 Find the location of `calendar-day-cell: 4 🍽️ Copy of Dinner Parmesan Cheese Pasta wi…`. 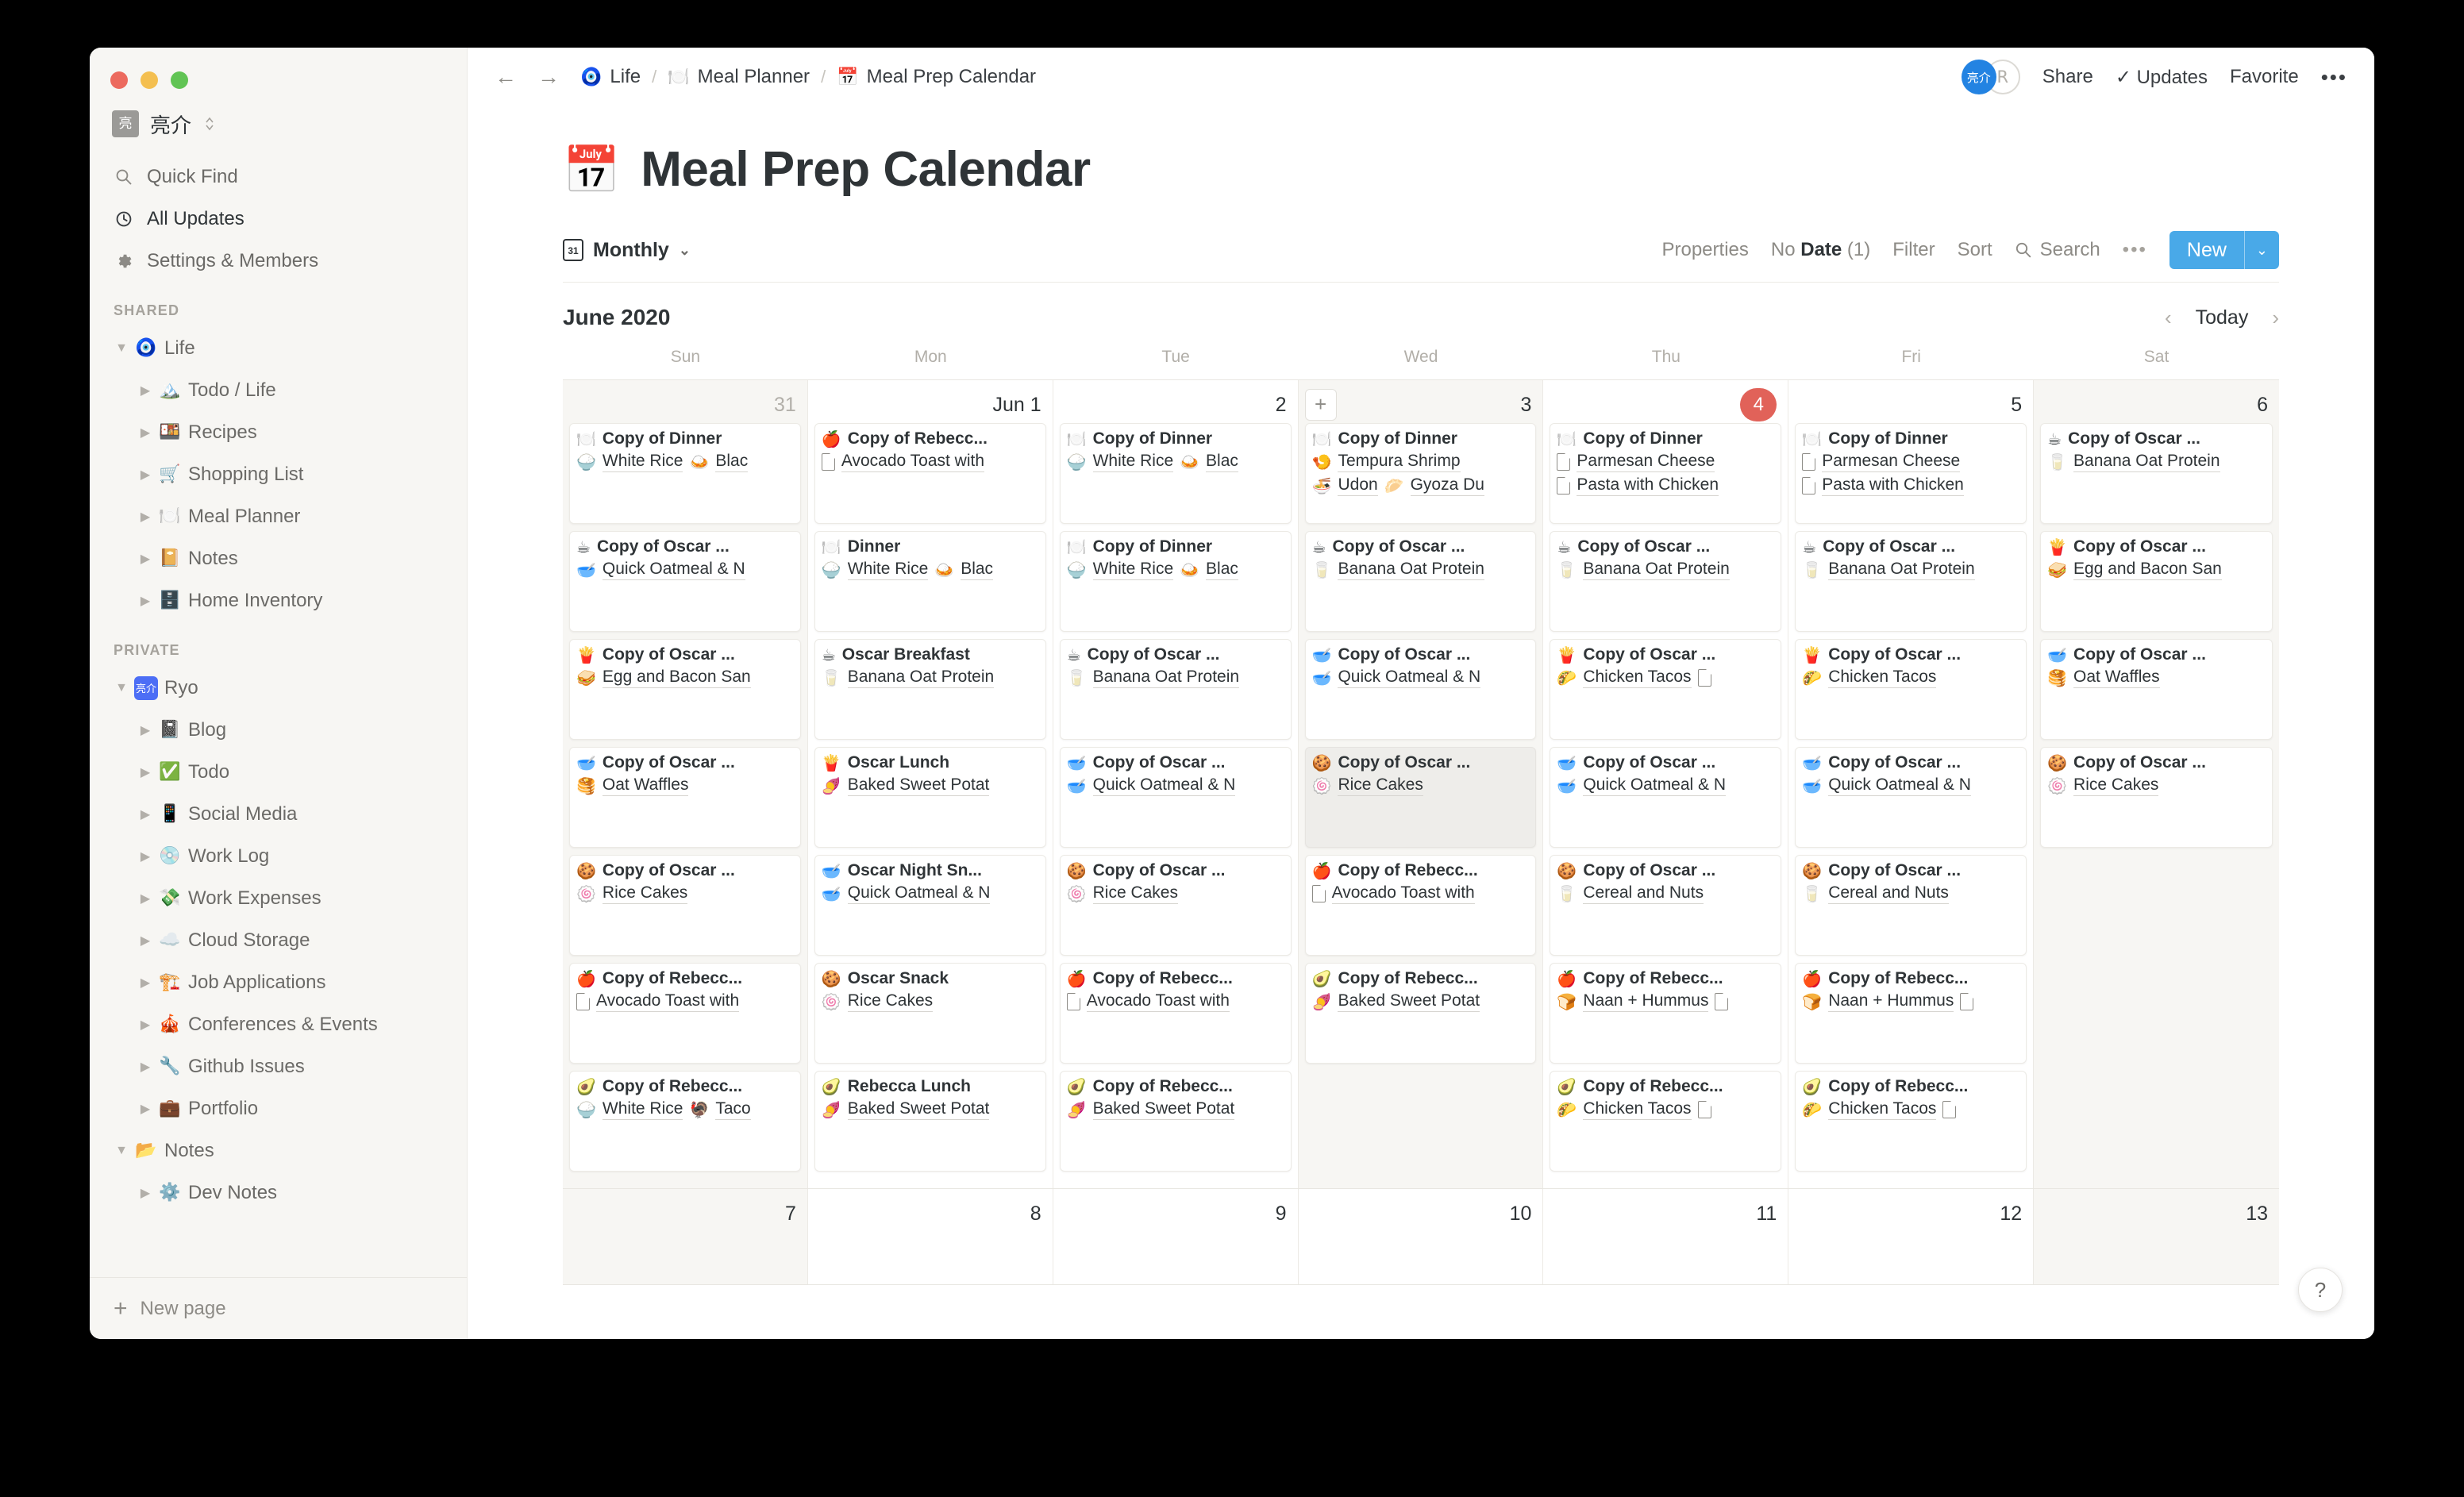

calendar-day-cell: 4 🍽️ Copy of Dinner Parmesan Cheese Pasta wi… is located at coordinates (1666, 784).